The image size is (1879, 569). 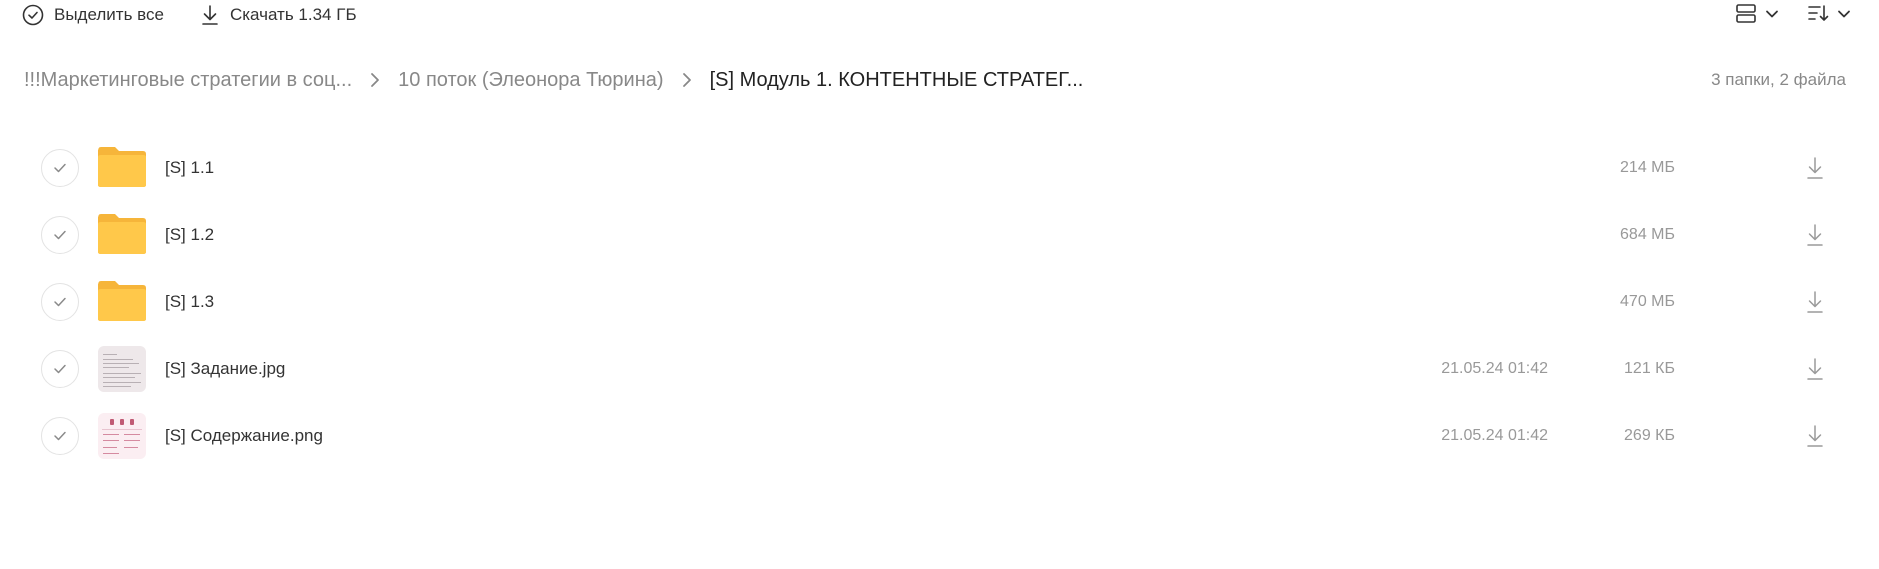 What do you see at coordinates (190, 167) in the screenshot?
I see `file-name: [S] 1.1` at bounding box center [190, 167].